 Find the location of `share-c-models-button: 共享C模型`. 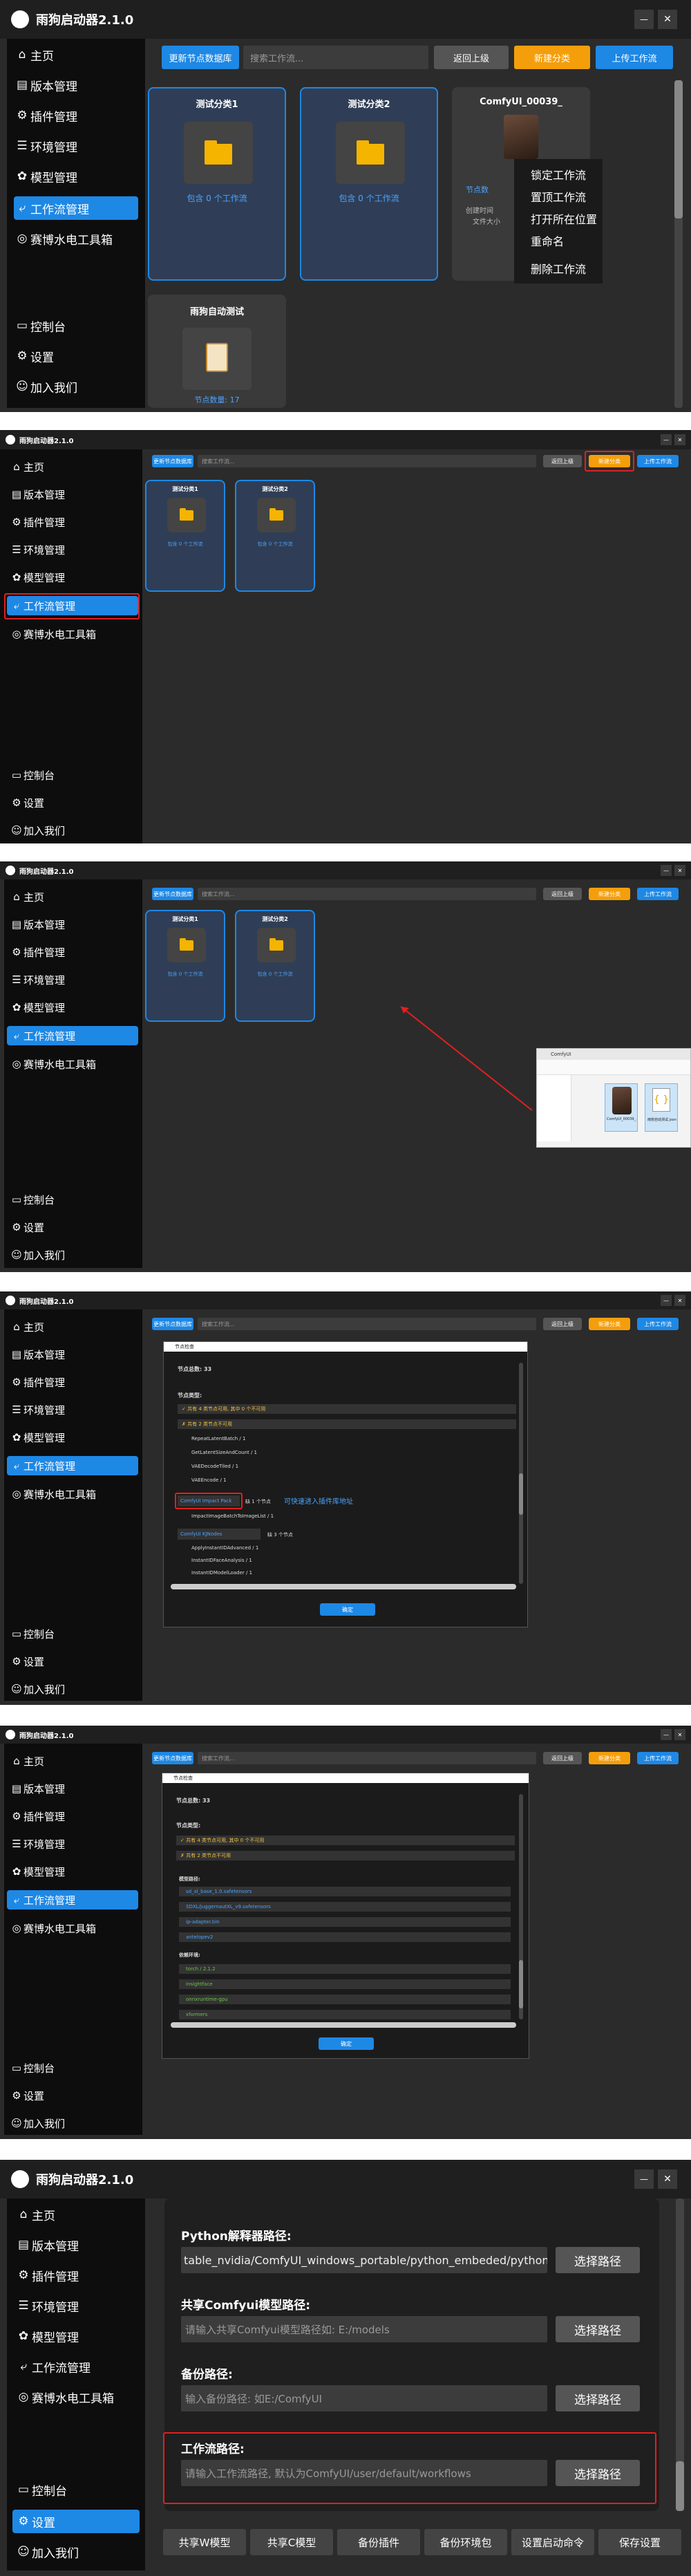

share-c-models-button: 共享C模型 is located at coordinates (291, 2542).